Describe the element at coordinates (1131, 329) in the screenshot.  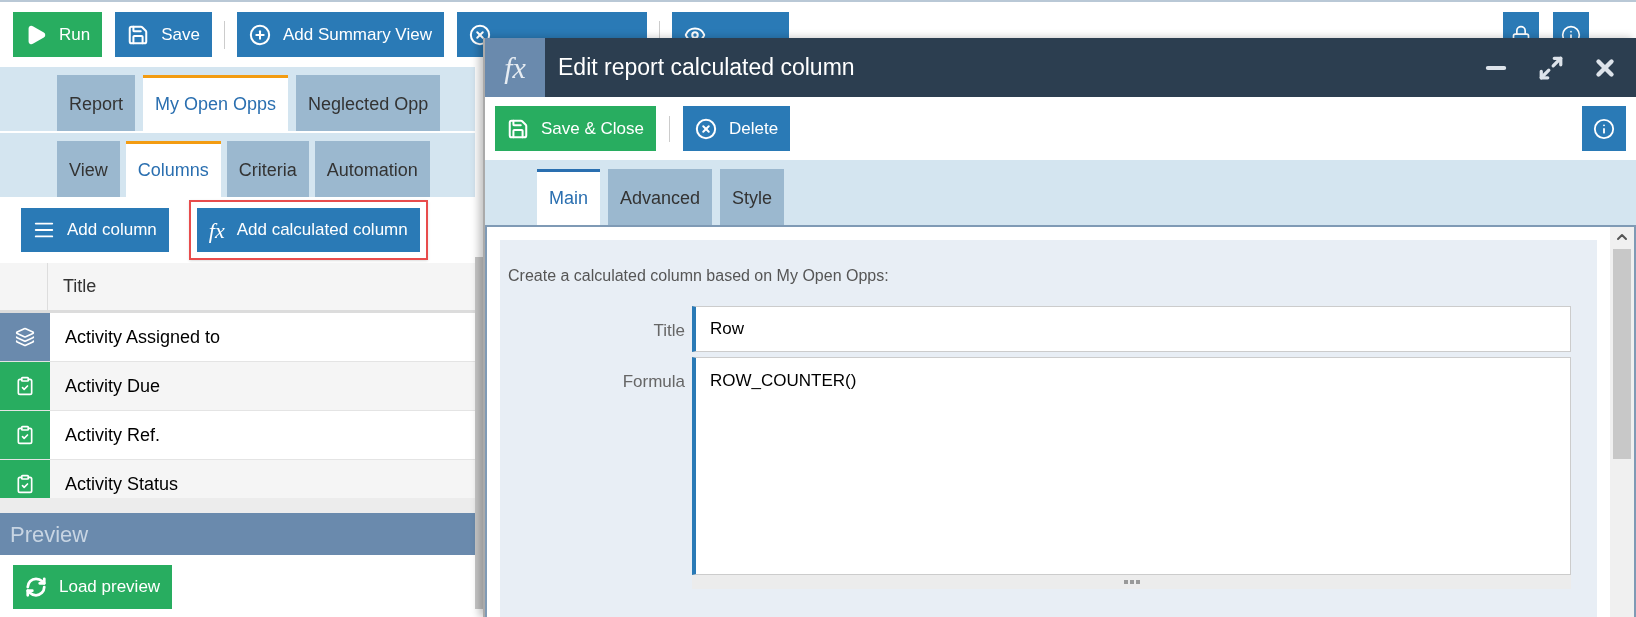
I see `title-field: Row` at that location.